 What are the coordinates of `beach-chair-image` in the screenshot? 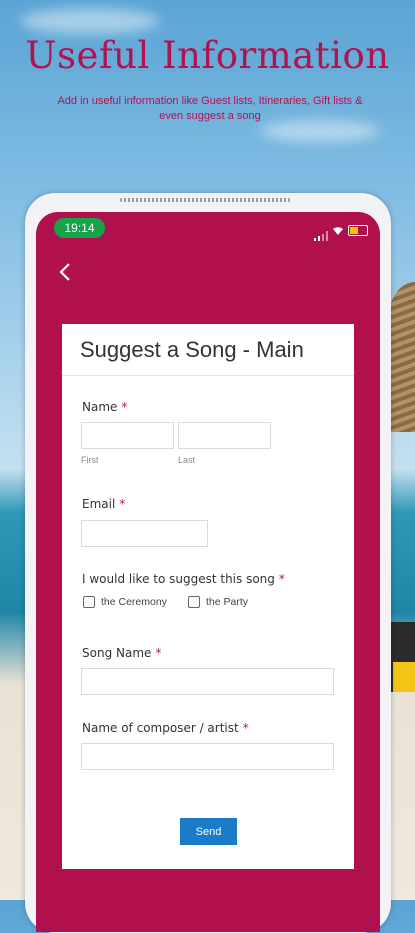 It's located at (403, 657).